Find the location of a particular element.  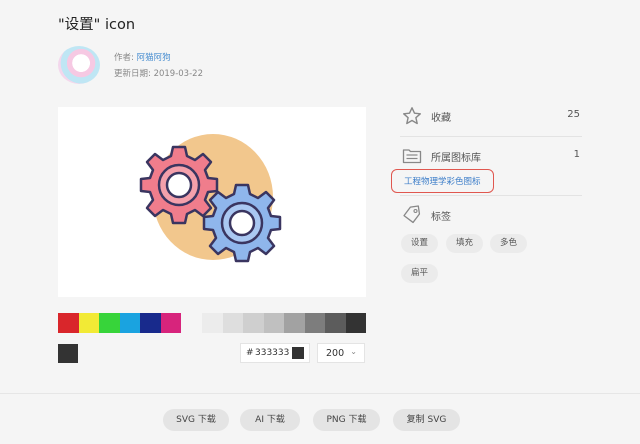

footer-bar: SVG 下载 AI 下载 PNG 下载 复制 SVG is located at coordinates (320, 418).